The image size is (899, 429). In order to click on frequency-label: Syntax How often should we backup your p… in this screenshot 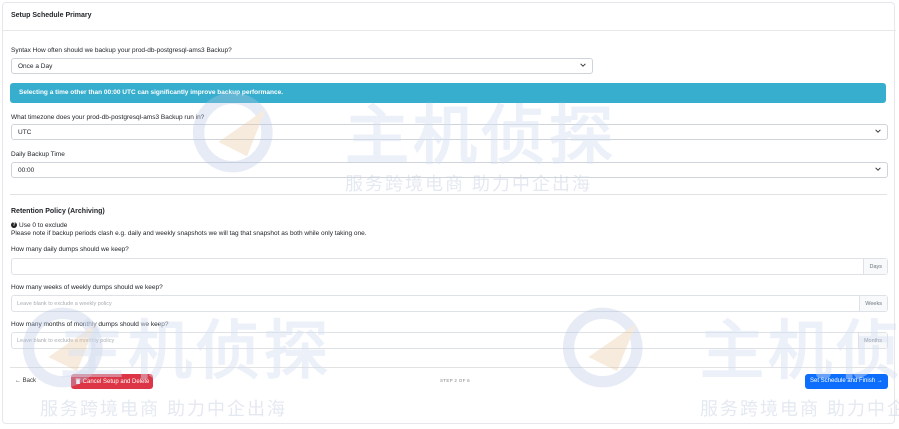, I will do `click(121, 50)`.